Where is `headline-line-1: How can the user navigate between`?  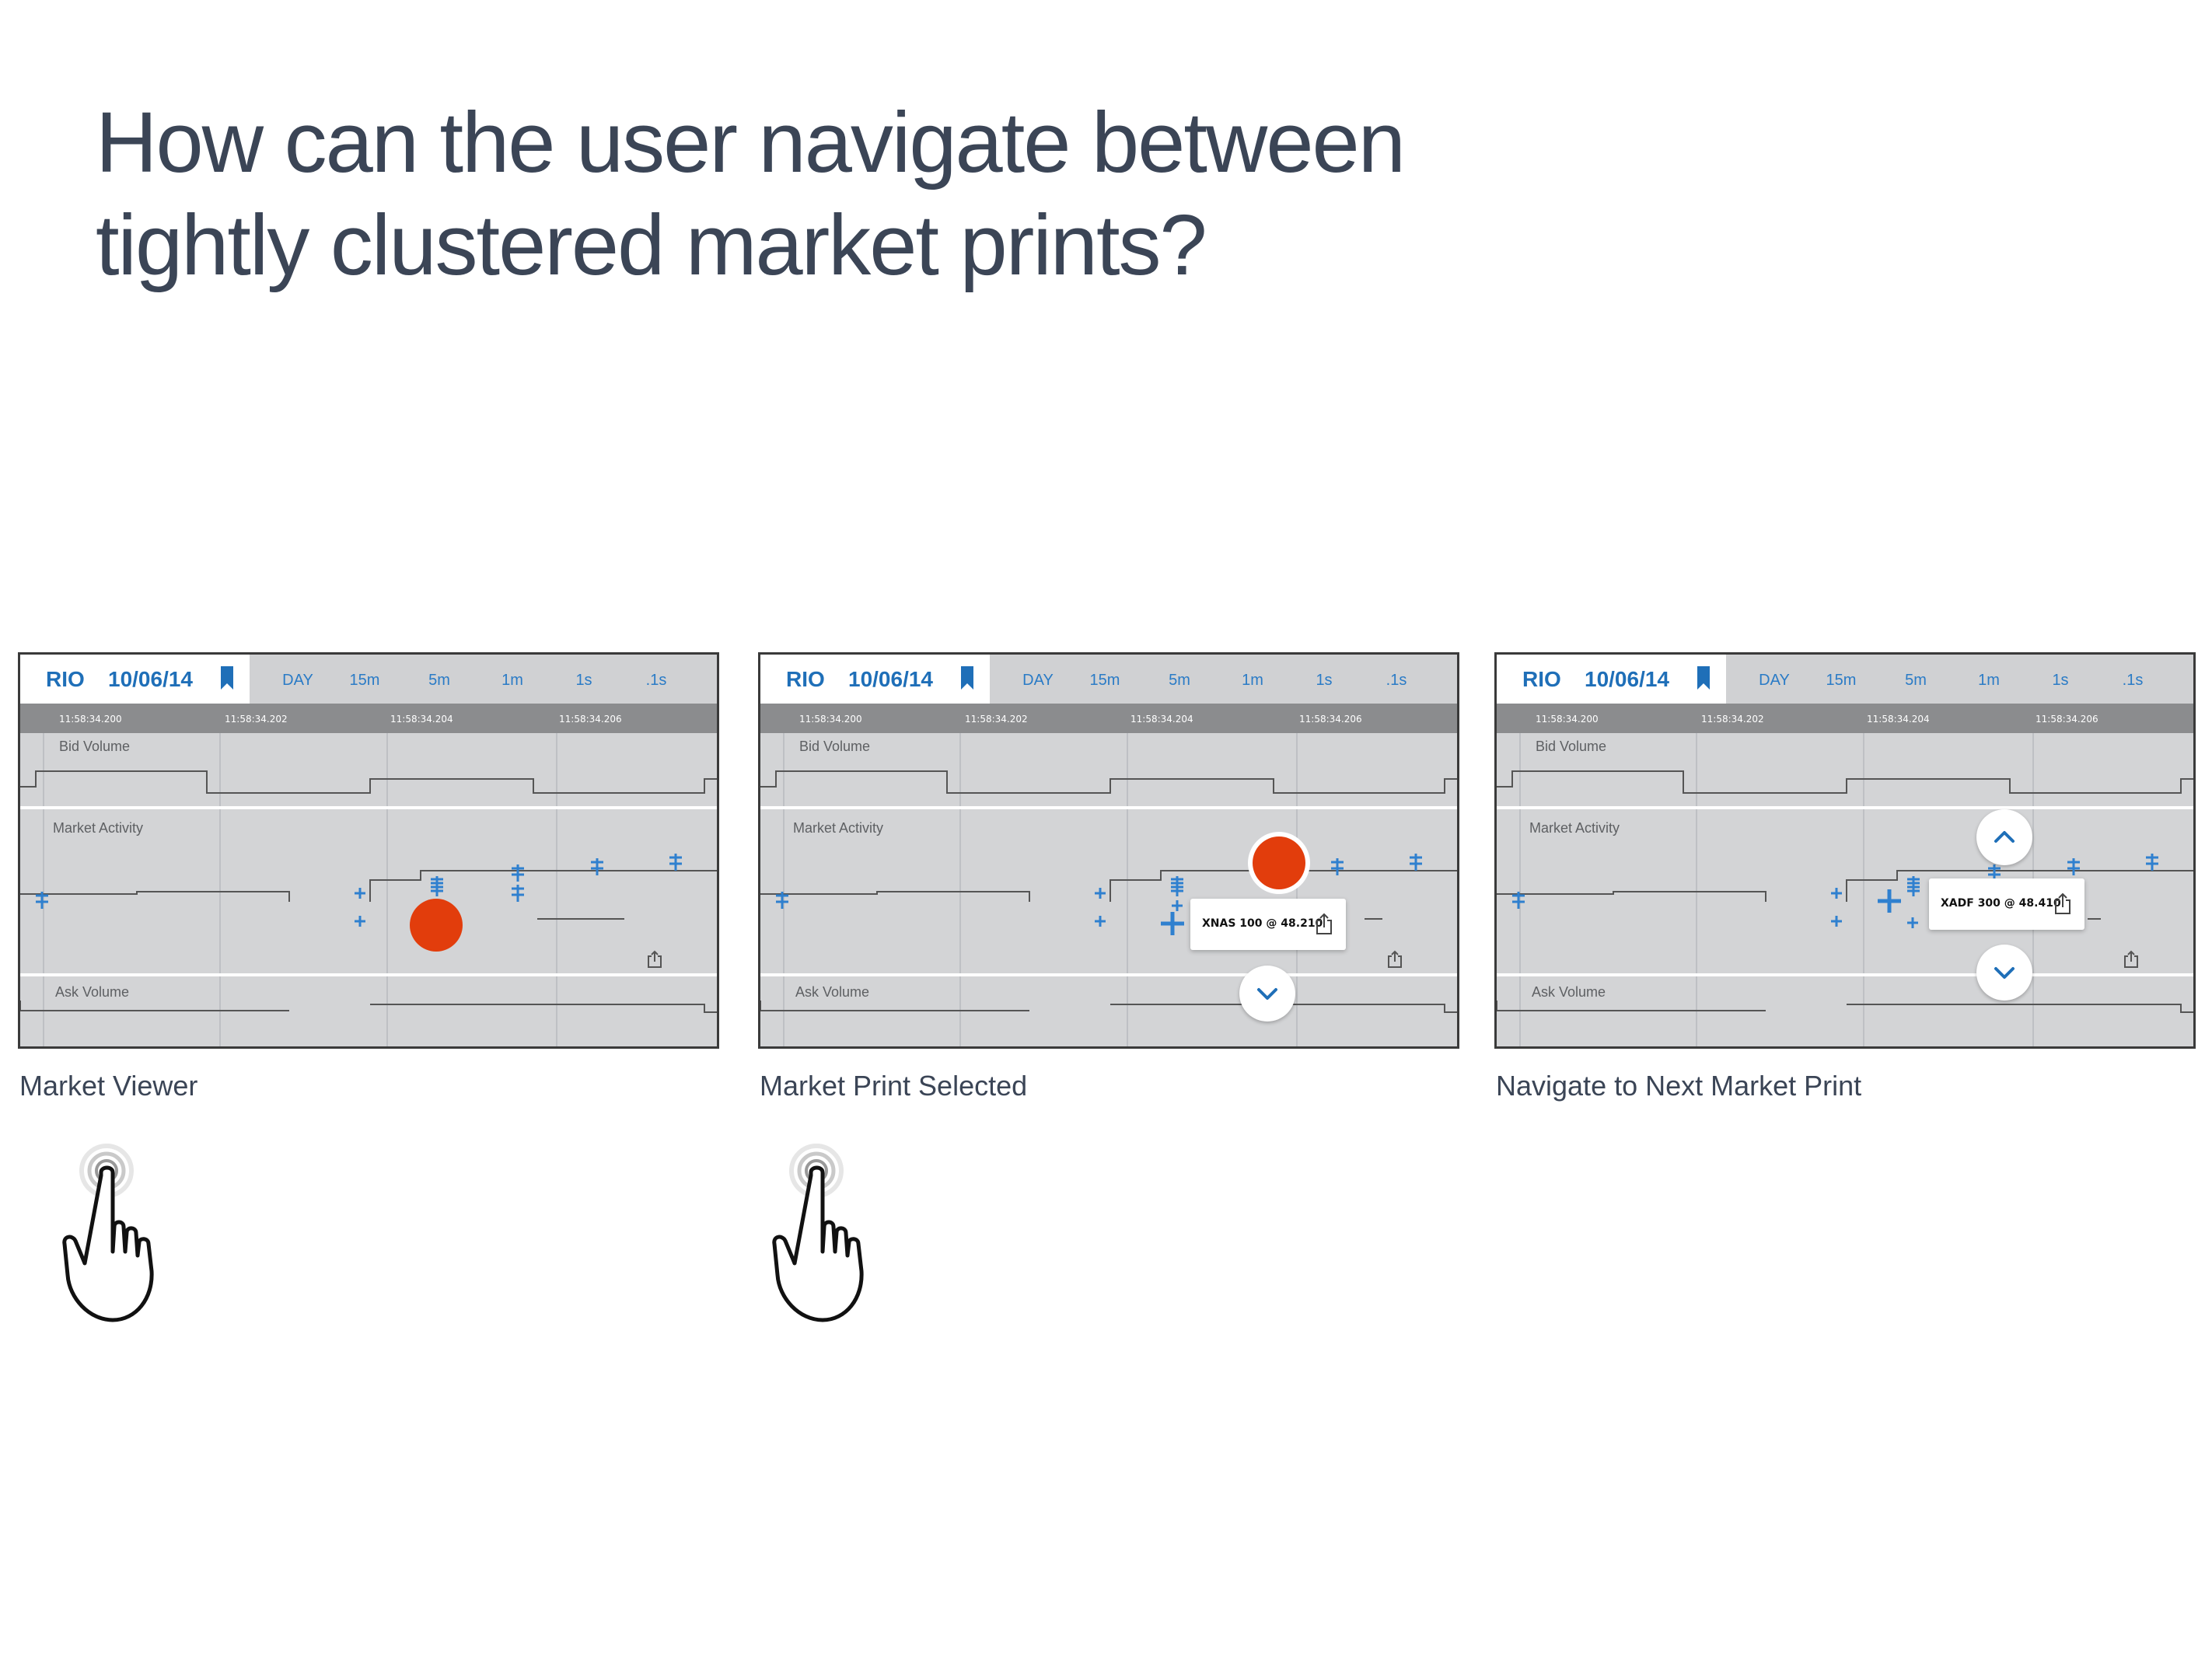 headline-line-1: How can the user navigate between is located at coordinates (751, 142).